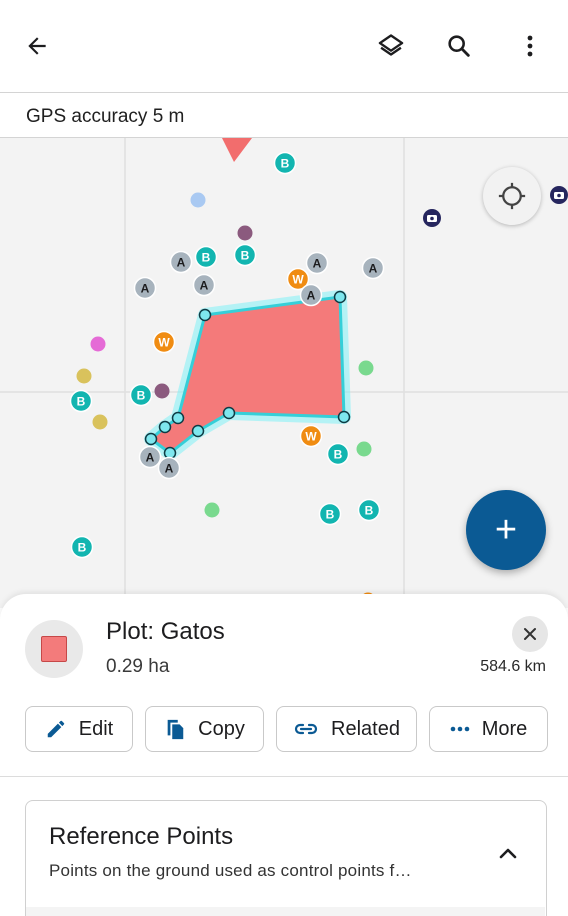 Image resolution: width=568 pixels, height=916 pixels. Describe the element at coordinates (284, 115) in the screenshot. I see `gps-accuracy-bar: GPS accuracy 5 m` at that location.